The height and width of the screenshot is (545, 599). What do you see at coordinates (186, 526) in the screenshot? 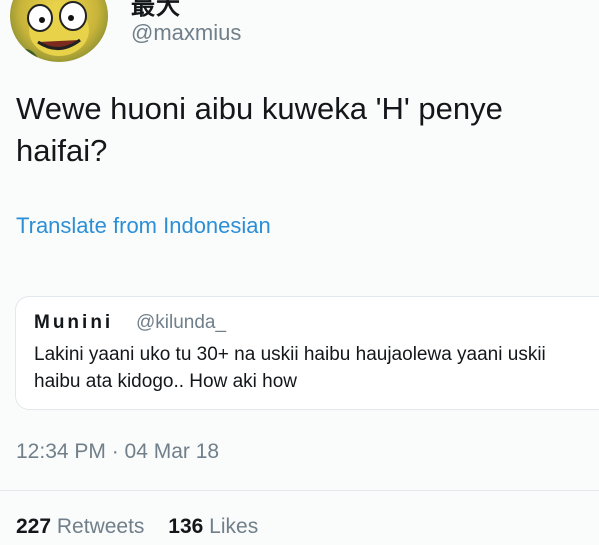
I see `likes-count: 136` at bounding box center [186, 526].